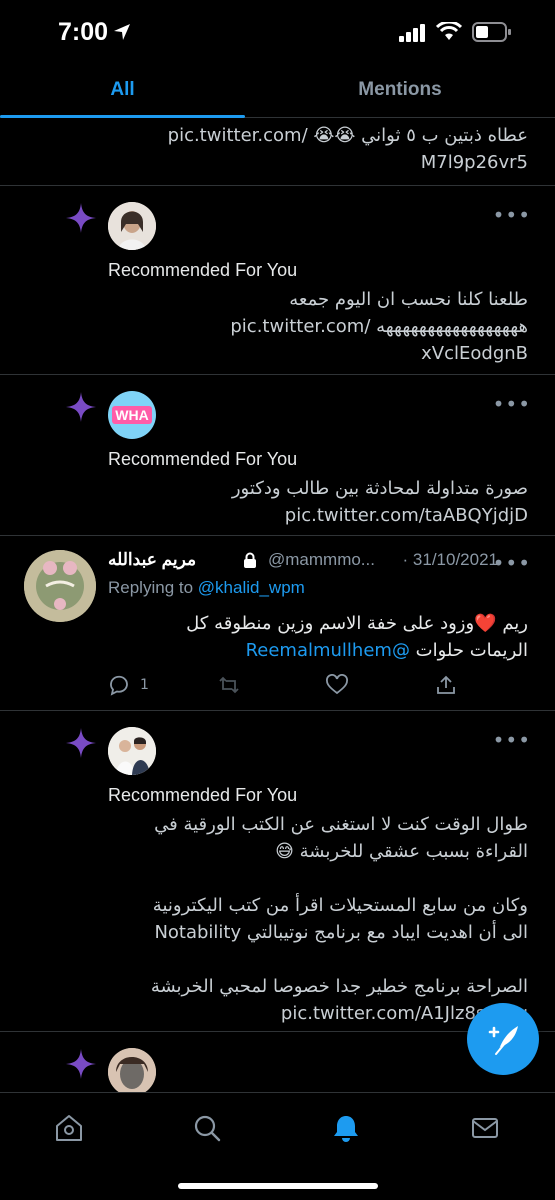 Image resolution: width=555 pixels, height=1200 pixels. What do you see at coordinates (278, 1186) in the screenshot?
I see `home-indicator` at bounding box center [278, 1186].